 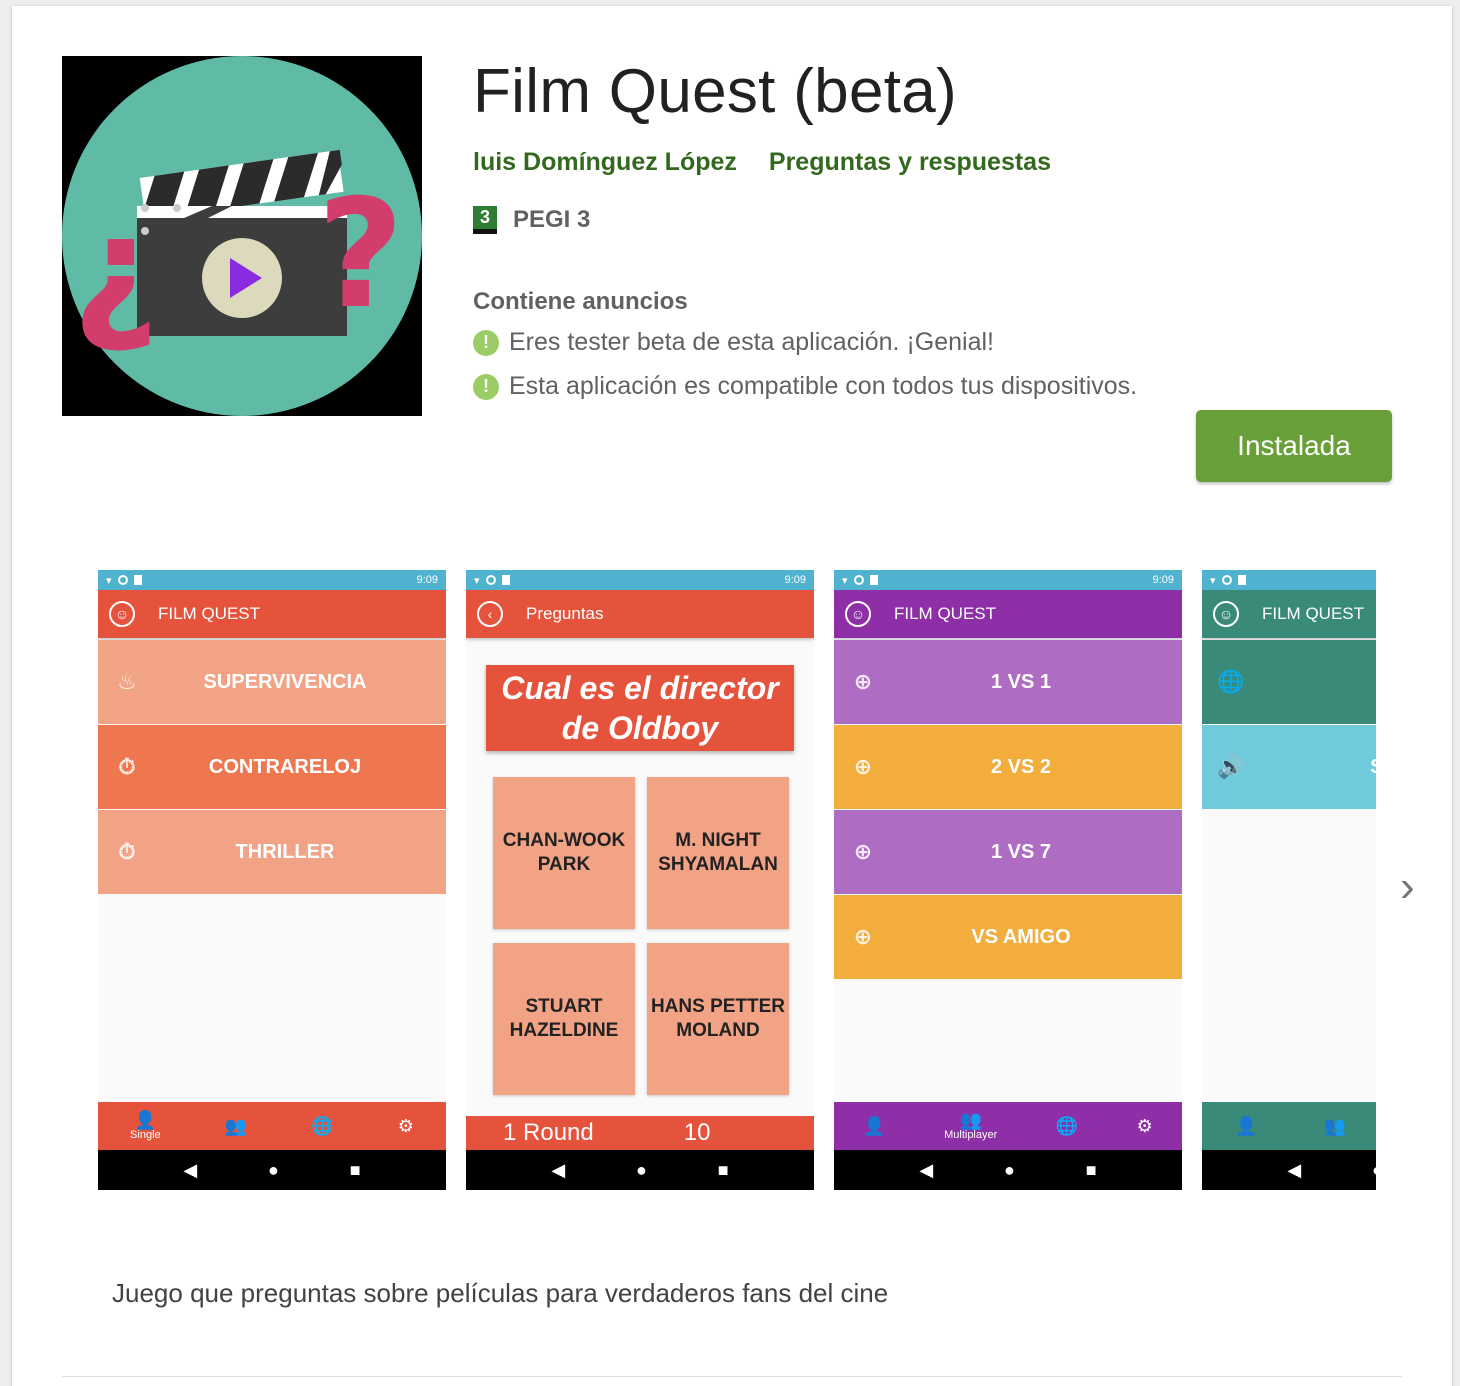 What do you see at coordinates (272, 682) in the screenshot?
I see `menu-item-supervivencia: ♨ SUPERVIVENCIA` at bounding box center [272, 682].